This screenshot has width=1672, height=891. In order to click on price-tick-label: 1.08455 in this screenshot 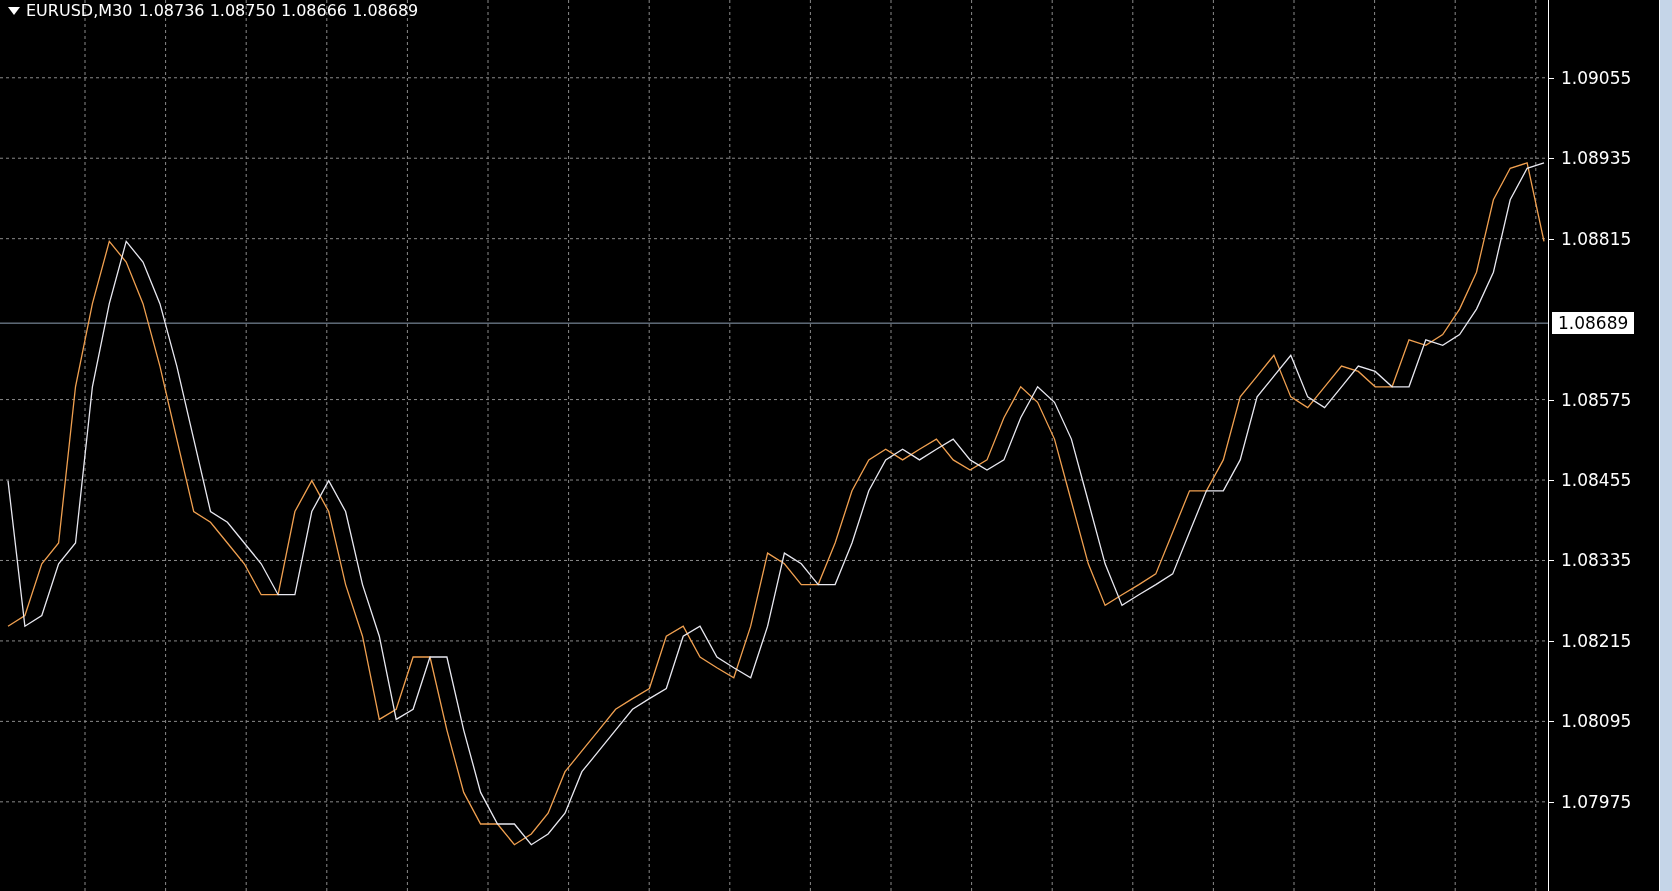, I will do `click(1596, 480)`.